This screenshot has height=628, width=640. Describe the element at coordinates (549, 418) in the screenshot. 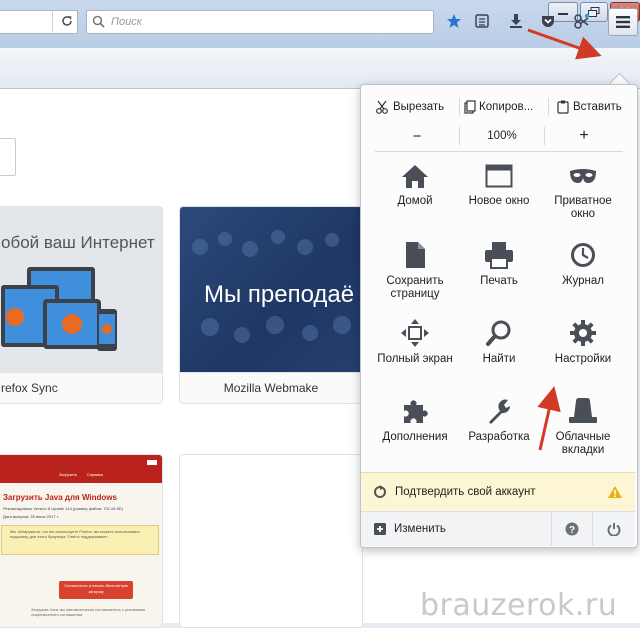

I see `arrow-to-settings` at that location.